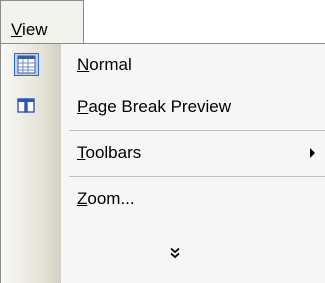 The image size is (325, 283). Describe the element at coordinates (175, 253) in the screenshot. I see `expand-chevron-icon` at that location.